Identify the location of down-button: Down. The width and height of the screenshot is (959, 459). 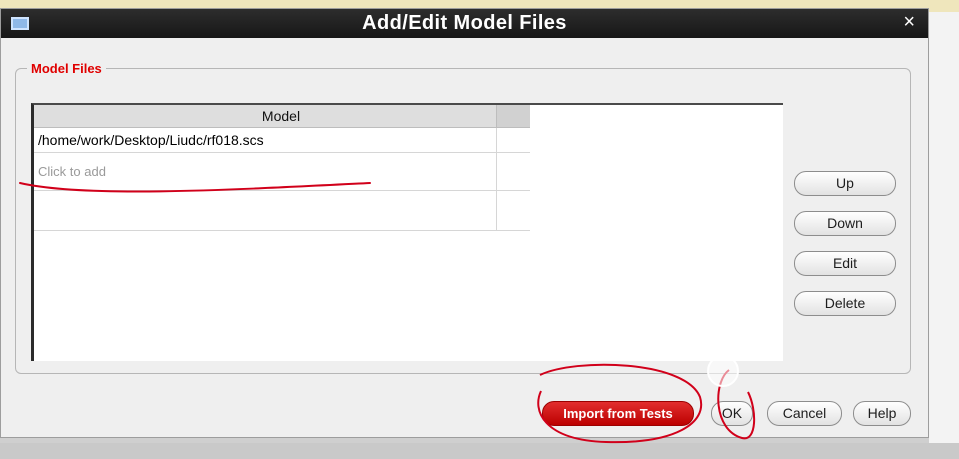
(845, 223).